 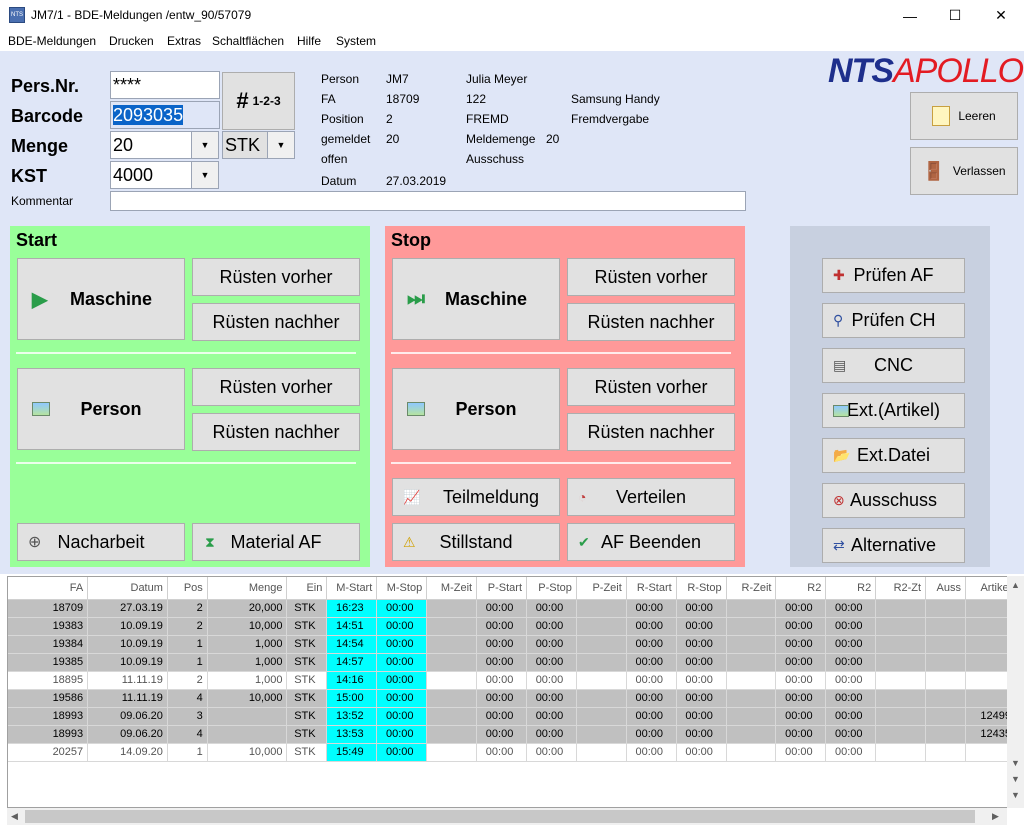 What do you see at coordinates (995, 816) in the screenshot?
I see `scroll-right-icon: ▶` at bounding box center [995, 816].